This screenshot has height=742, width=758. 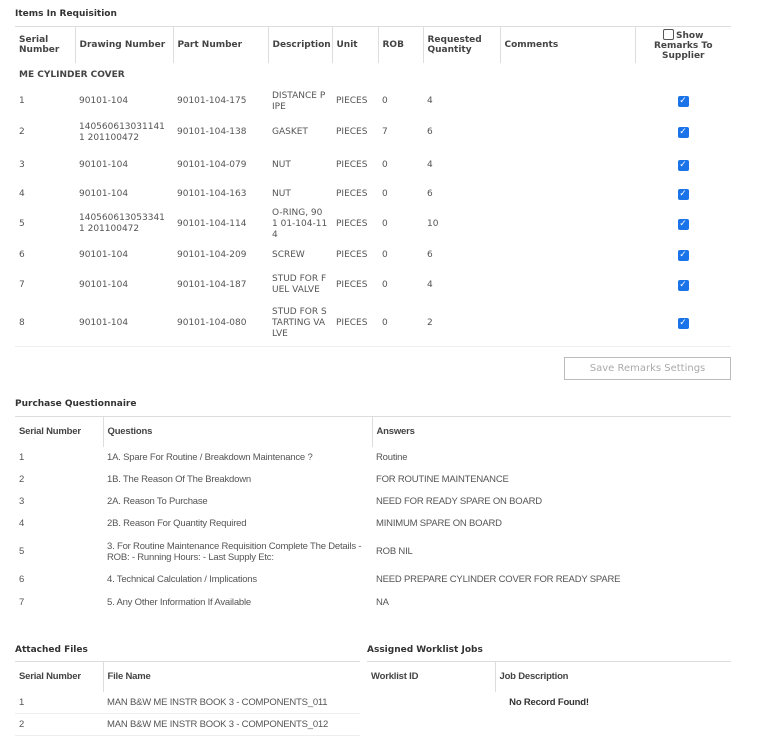 I want to click on rob-cell: 7, so click(x=385, y=132).